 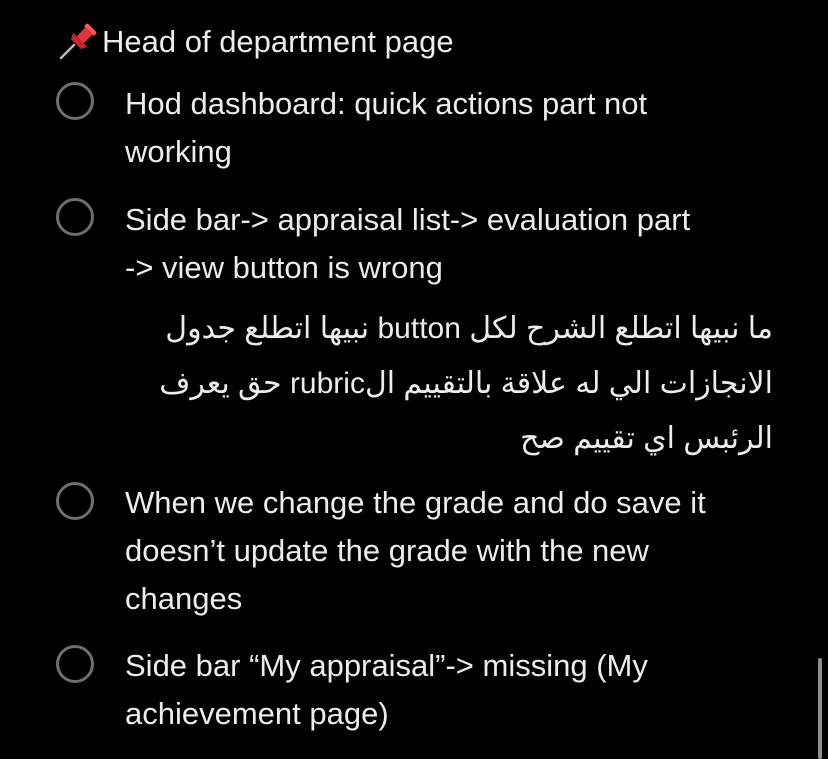 What do you see at coordinates (820, 708) in the screenshot?
I see `scrollbar` at bounding box center [820, 708].